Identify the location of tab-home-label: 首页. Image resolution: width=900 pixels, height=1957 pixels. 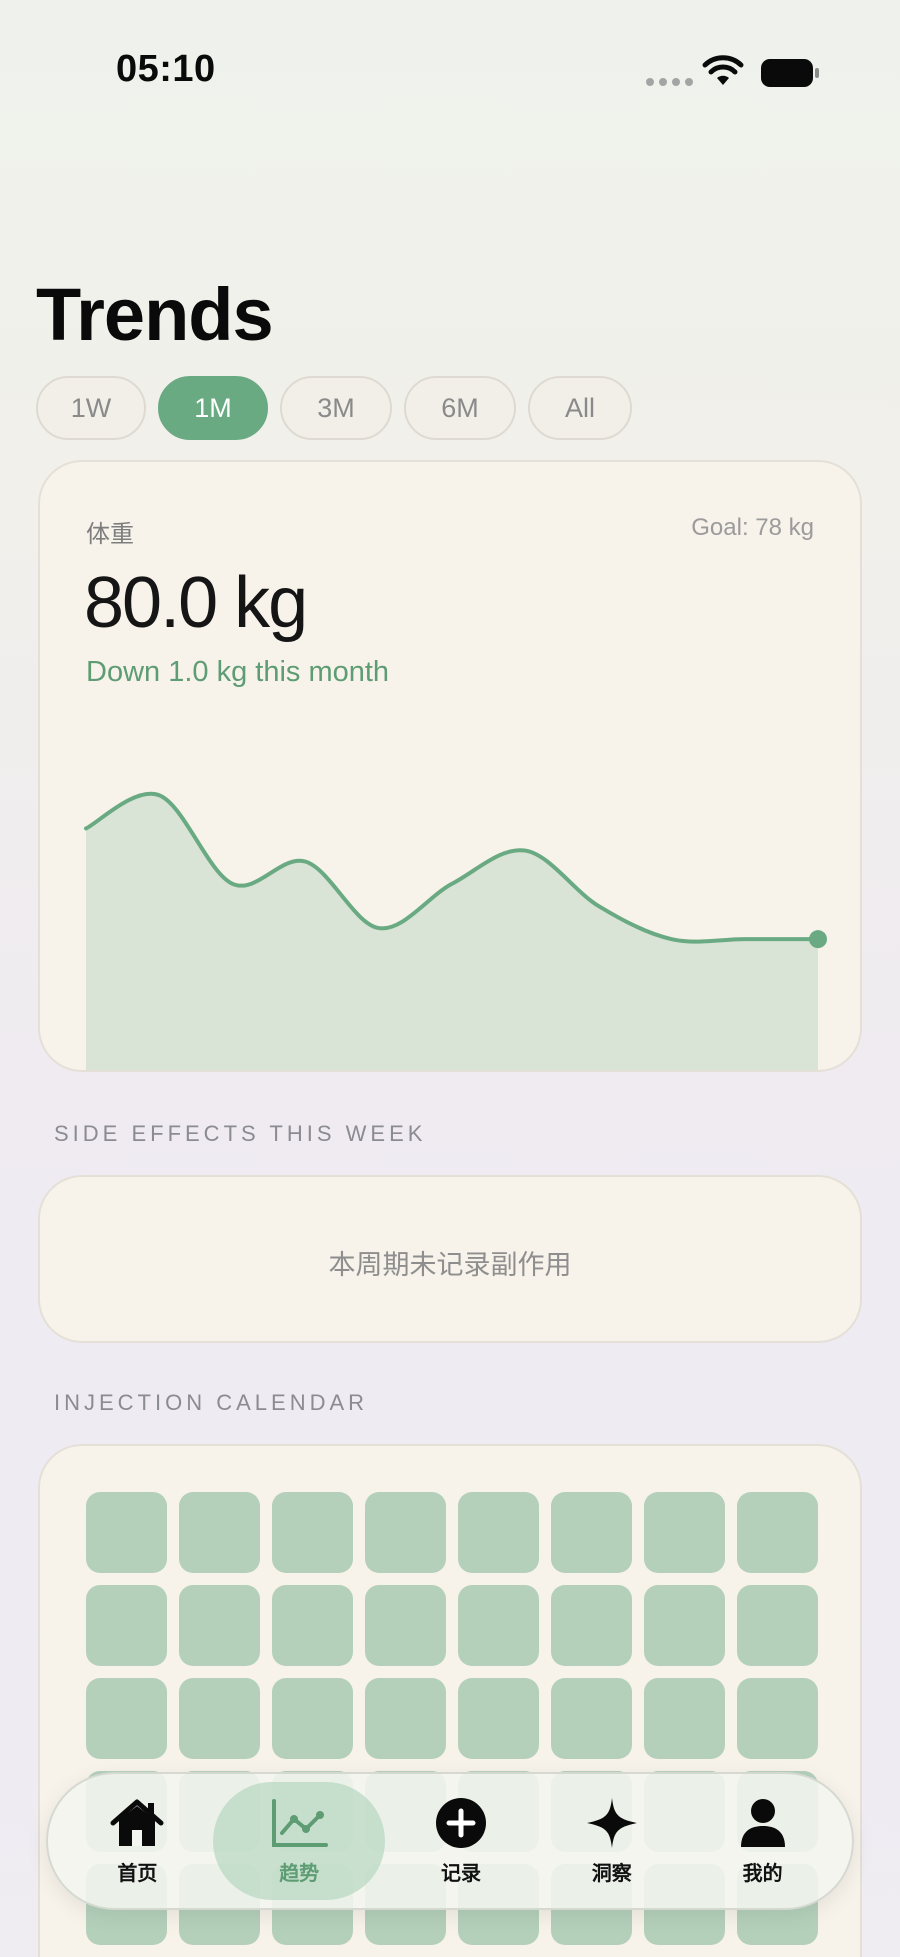
(137, 1873).